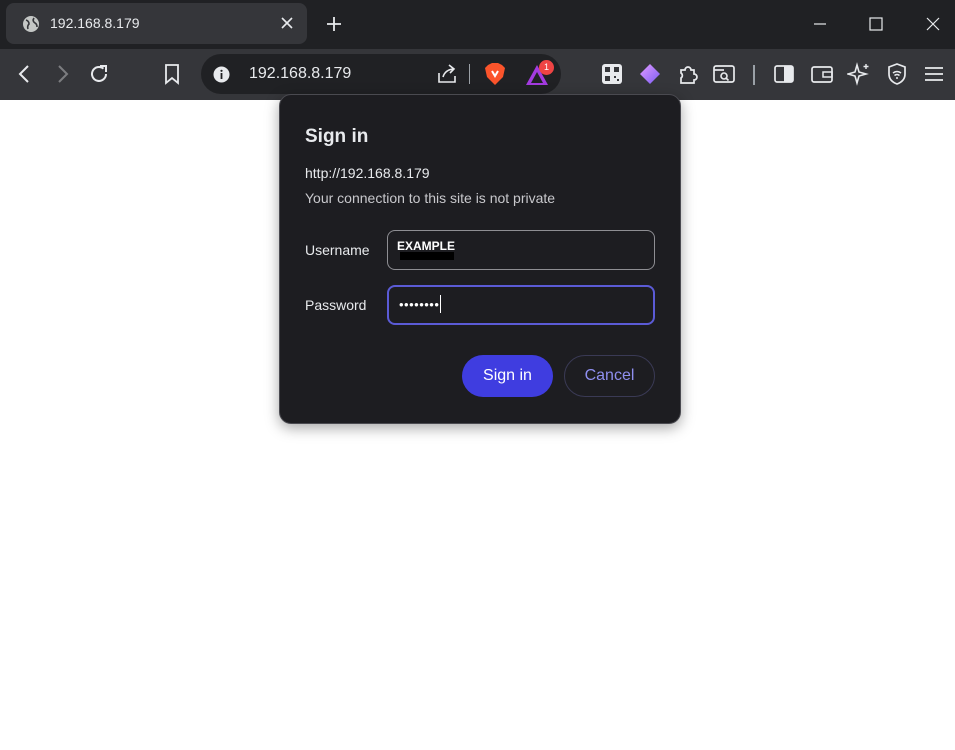  What do you see at coordinates (156, 23) in the screenshot?
I see `browser-tab: 192.168.8.179` at bounding box center [156, 23].